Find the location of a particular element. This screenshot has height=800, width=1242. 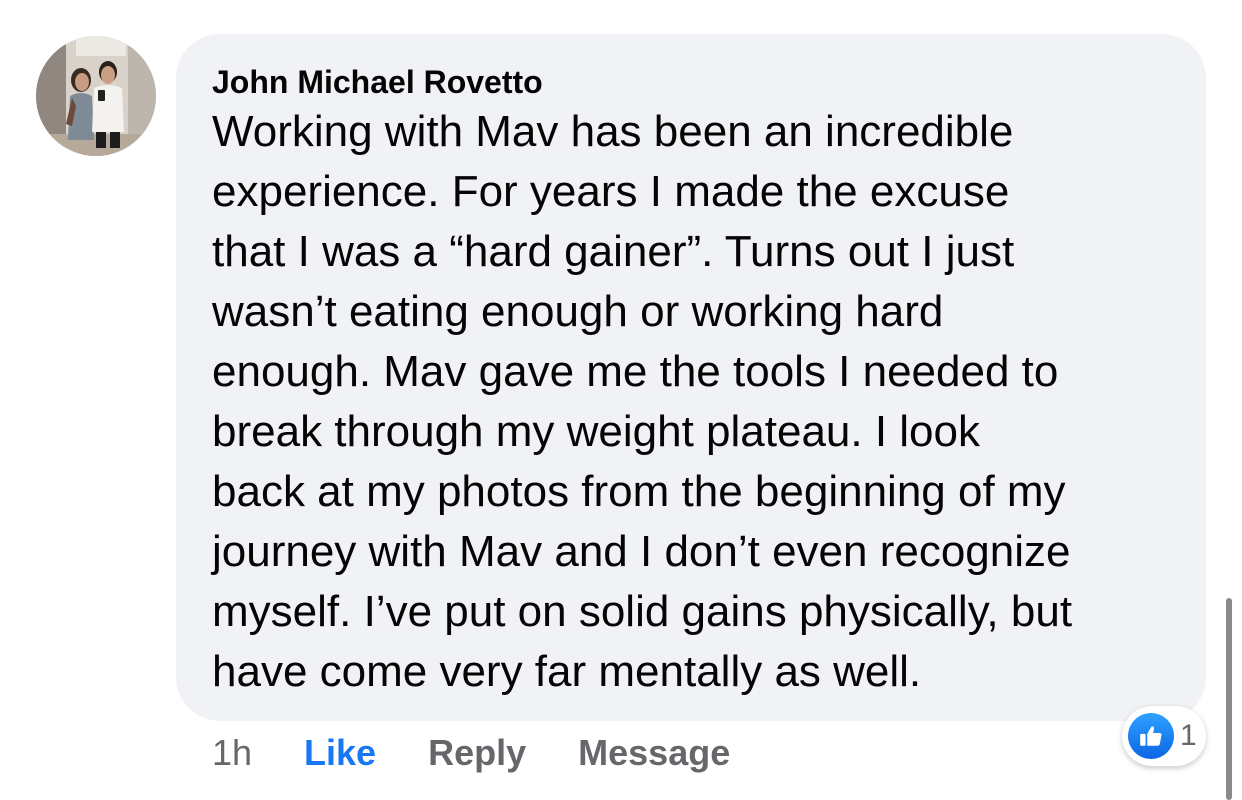

comment-text-line: break through my weight plateau. I look is located at coordinates (596, 431).